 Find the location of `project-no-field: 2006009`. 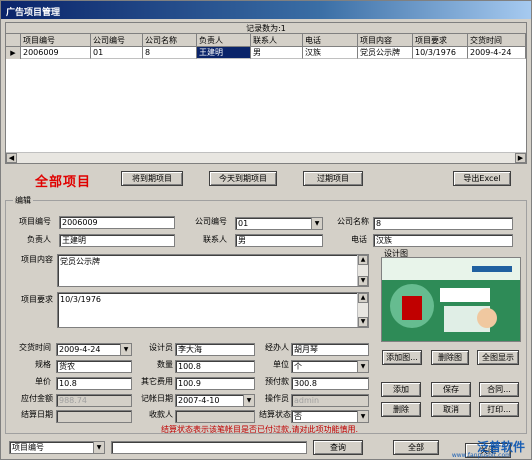

project-no-field: 2006009 is located at coordinates (117, 222).